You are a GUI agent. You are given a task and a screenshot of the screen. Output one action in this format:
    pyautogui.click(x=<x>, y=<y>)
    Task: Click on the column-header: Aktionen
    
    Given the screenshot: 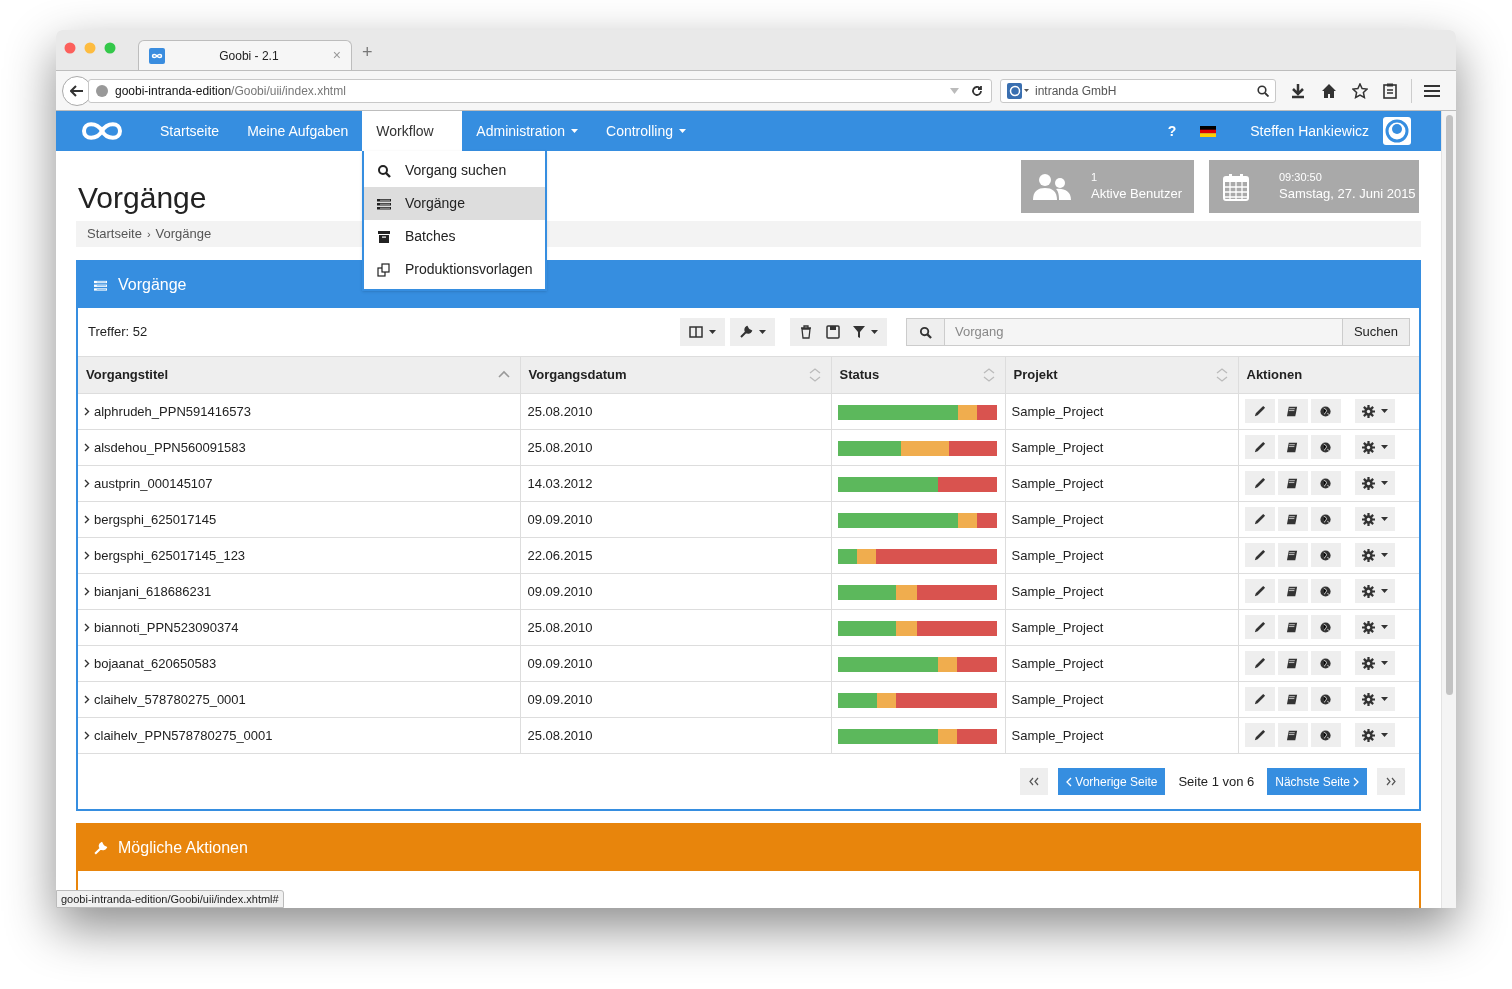 What is the action you would take?
    pyautogui.click(x=1328, y=375)
    